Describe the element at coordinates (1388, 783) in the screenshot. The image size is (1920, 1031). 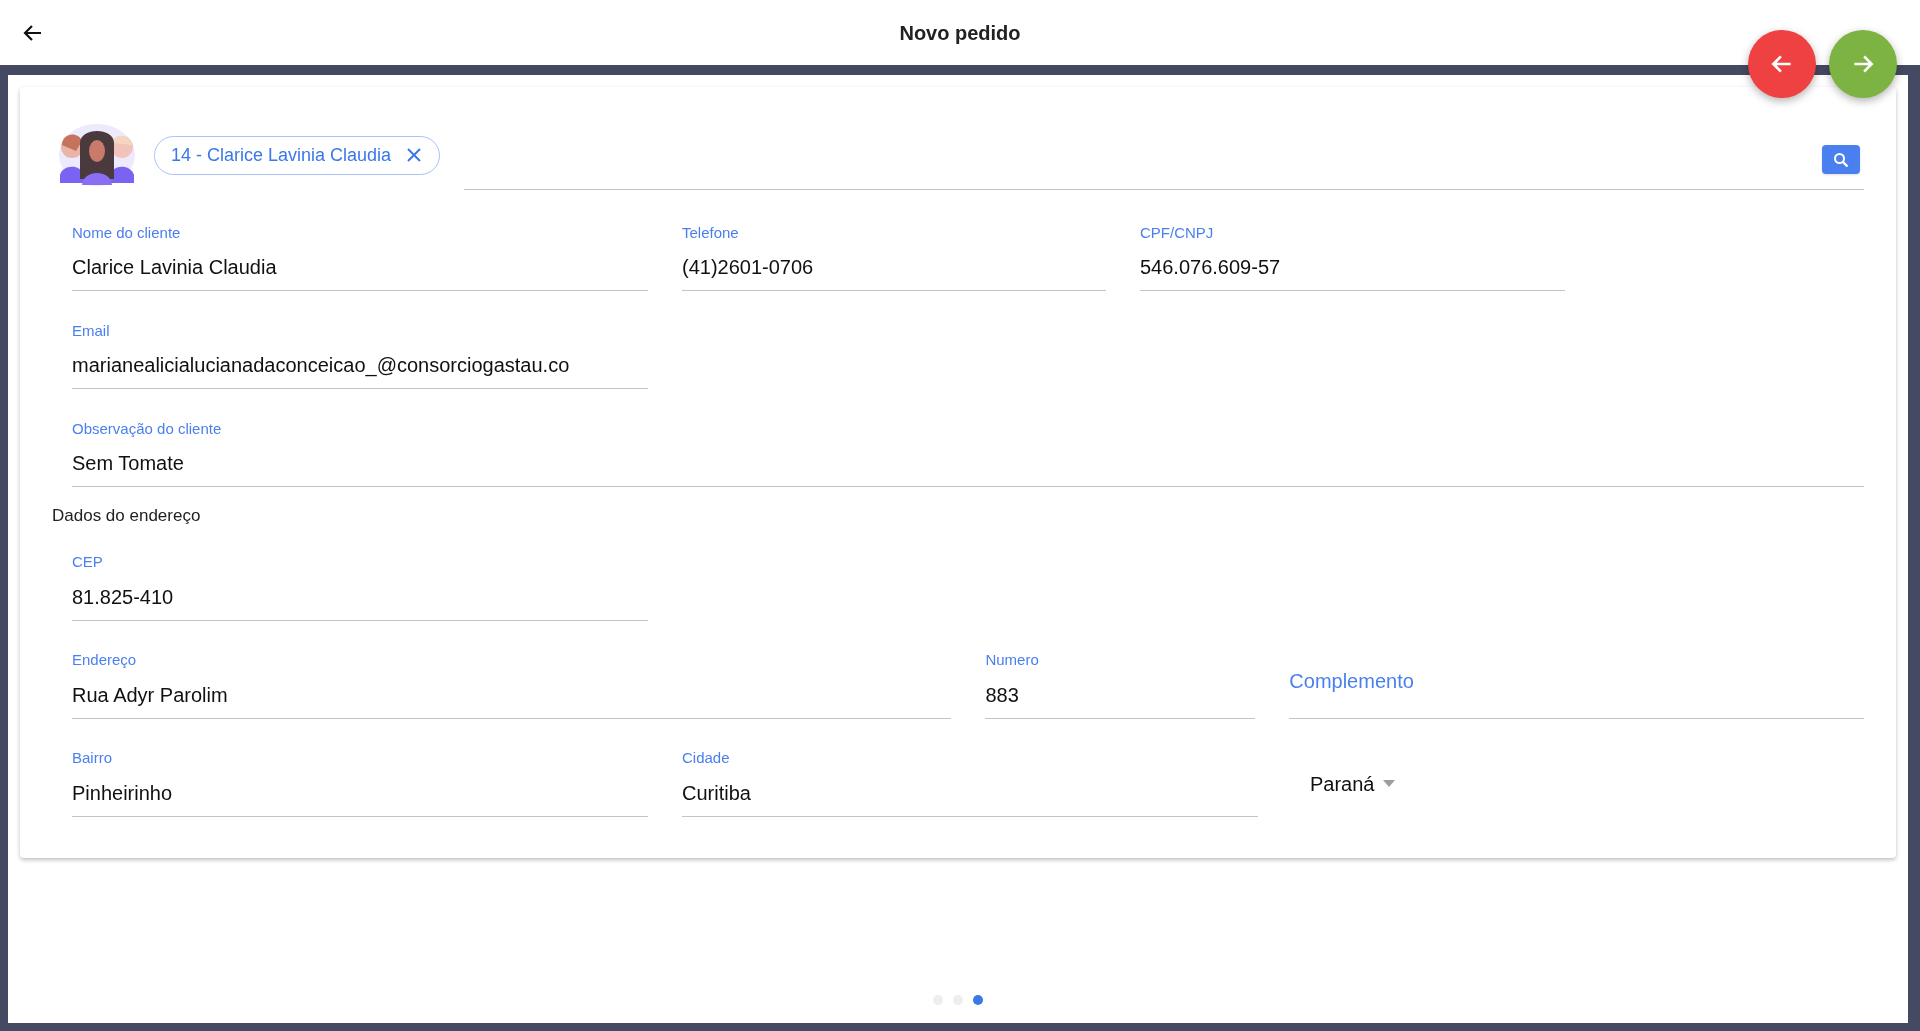
I see `dropdown-caret-icon` at that location.